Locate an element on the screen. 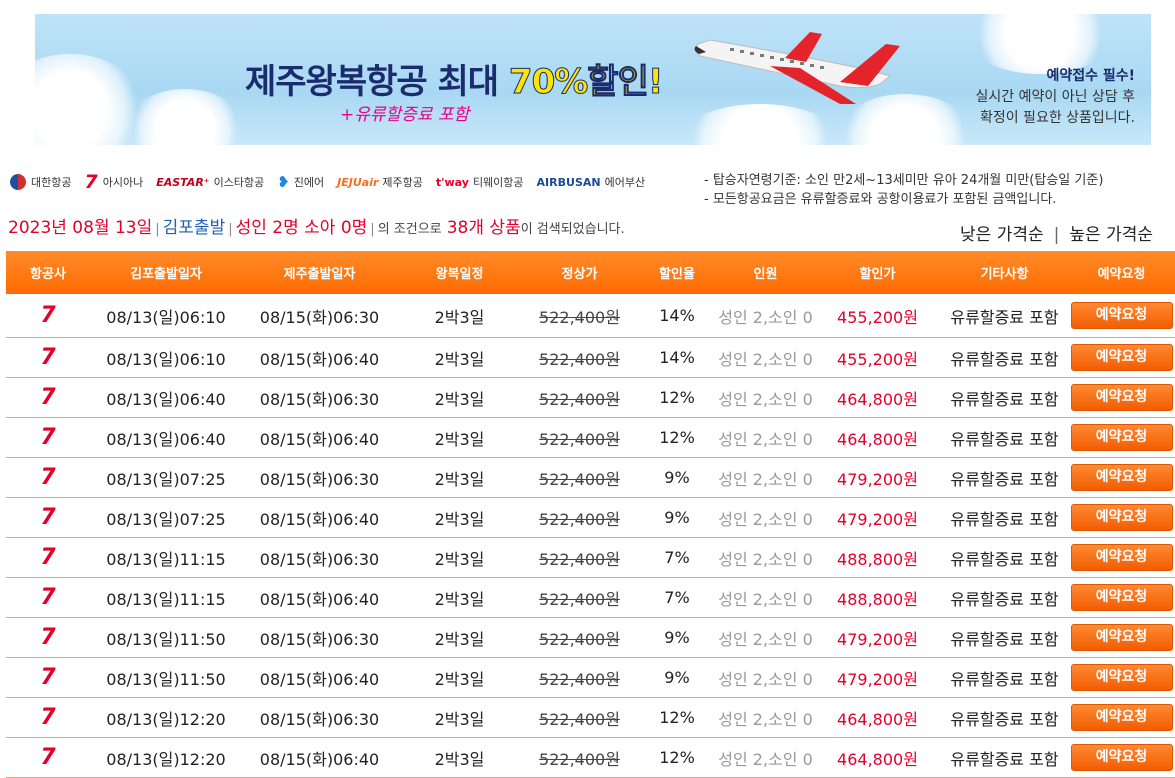 The width and height of the screenshot is (1175, 778). summary-count: 38개 상품 is located at coordinates (483, 228).